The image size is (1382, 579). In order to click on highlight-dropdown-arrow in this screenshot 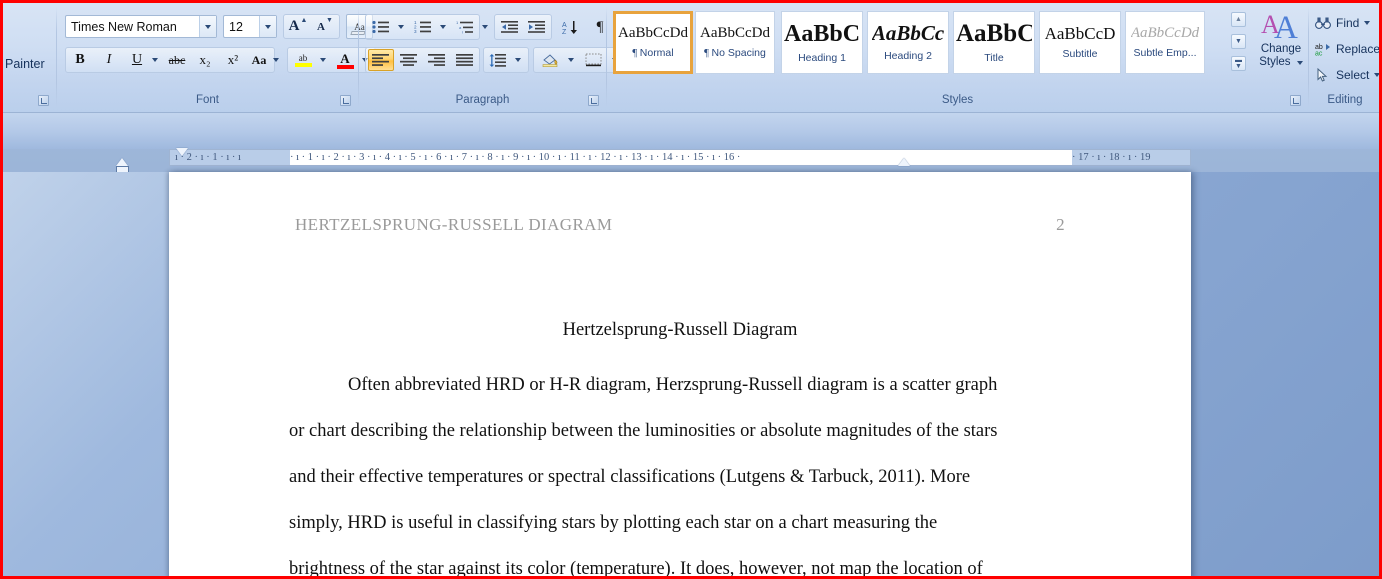, I will do `click(323, 60)`.